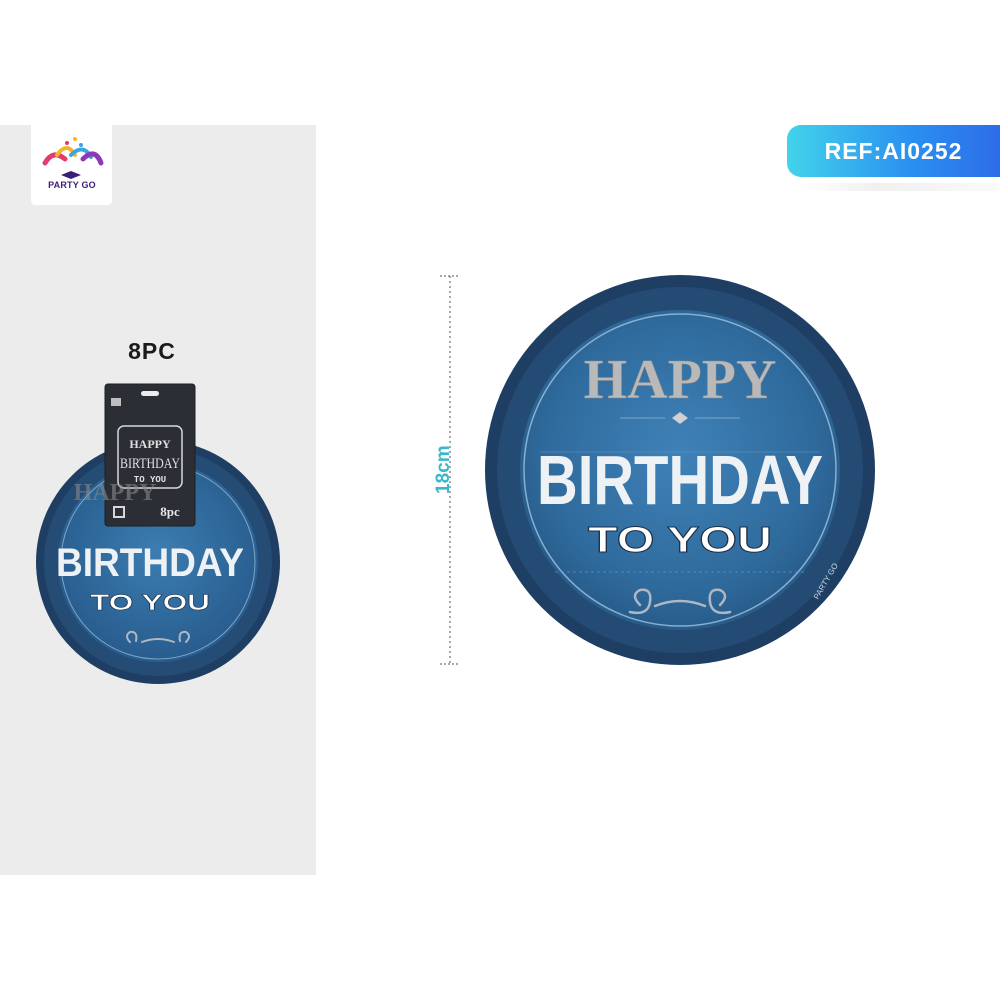 The image size is (1000, 1000). What do you see at coordinates (443, 469) in the screenshot?
I see `dimension-label: 18cm` at bounding box center [443, 469].